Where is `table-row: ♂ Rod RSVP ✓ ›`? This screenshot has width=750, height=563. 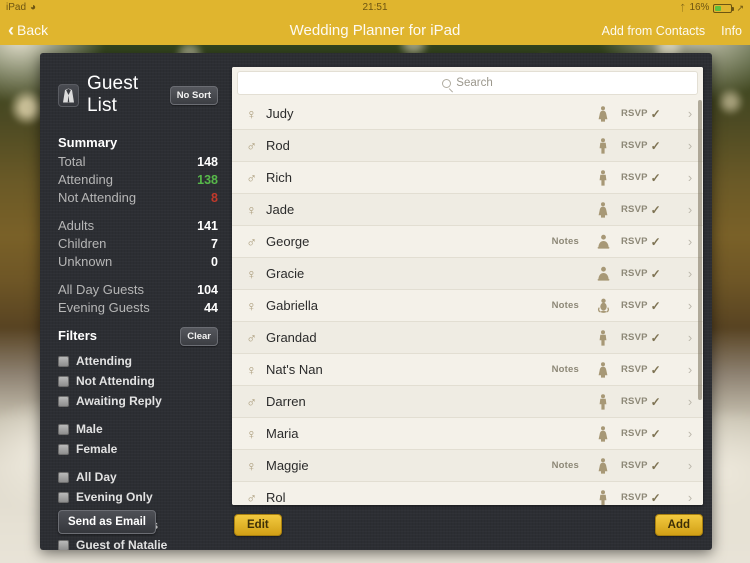 table-row: ♂ Rod RSVP ✓ › is located at coordinates (467, 146).